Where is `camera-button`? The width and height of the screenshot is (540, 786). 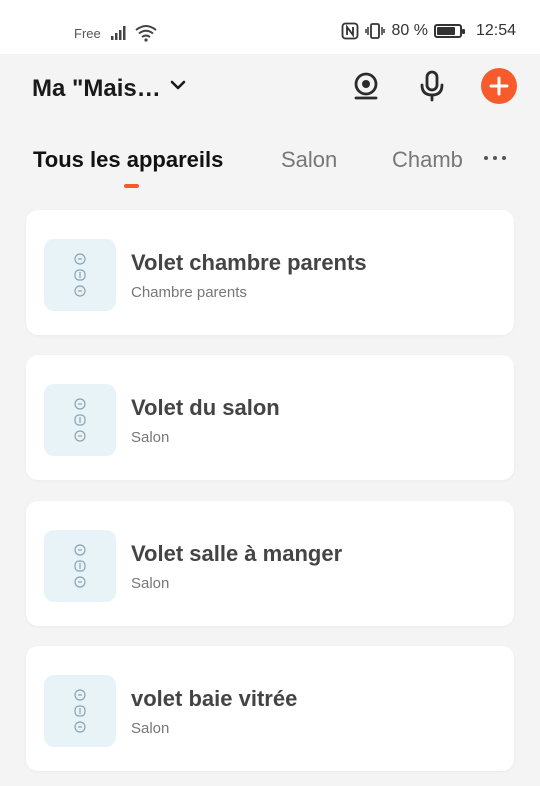
camera-button is located at coordinates (366, 86).